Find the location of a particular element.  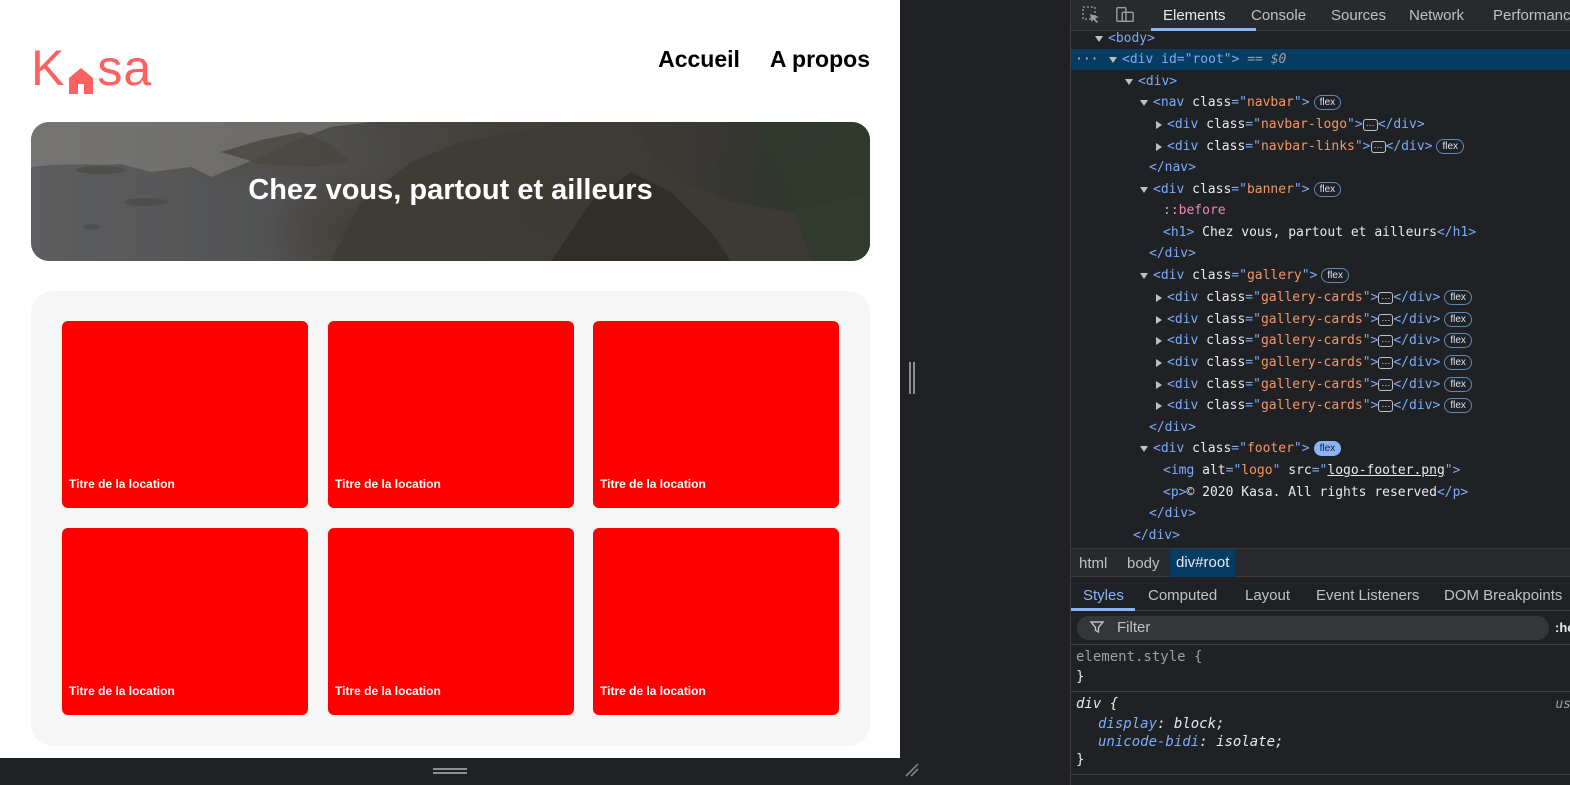

crumb-html: html is located at coordinates (1093, 563).